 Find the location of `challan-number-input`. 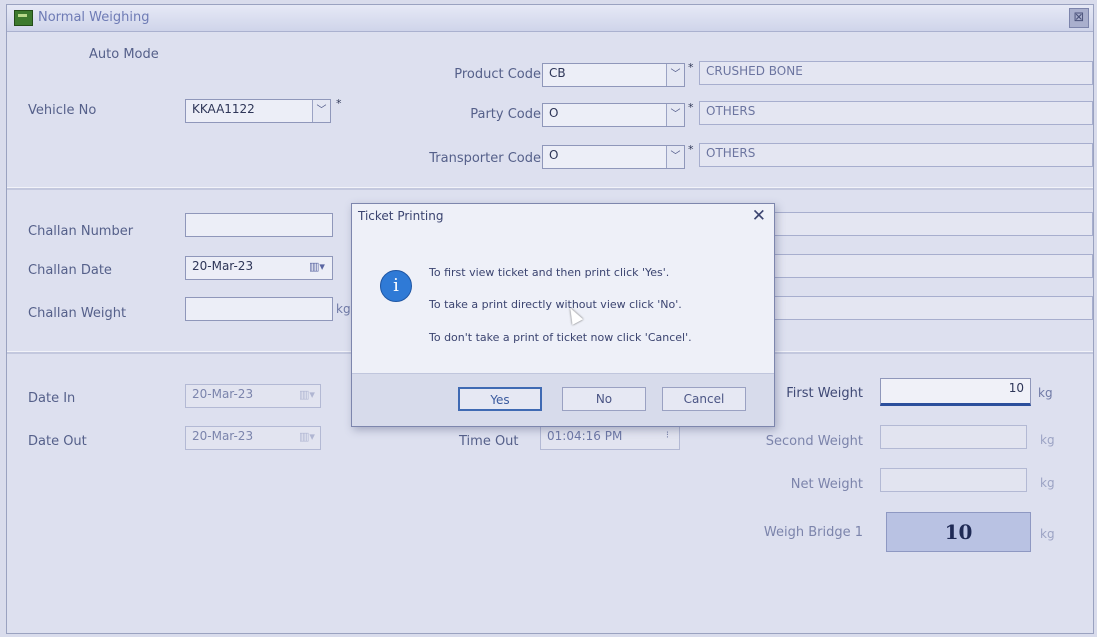

challan-number-input is located at coordinates (259, 225).